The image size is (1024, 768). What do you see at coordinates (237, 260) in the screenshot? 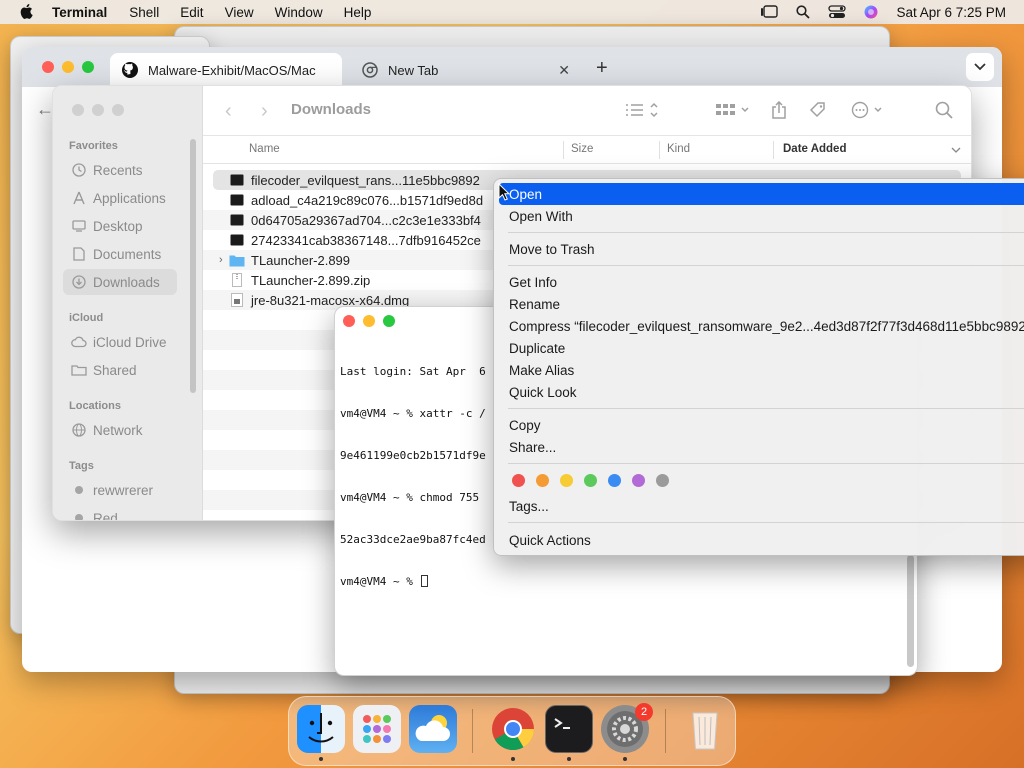
I see `folder-icon` at bounding box center [237, 260].